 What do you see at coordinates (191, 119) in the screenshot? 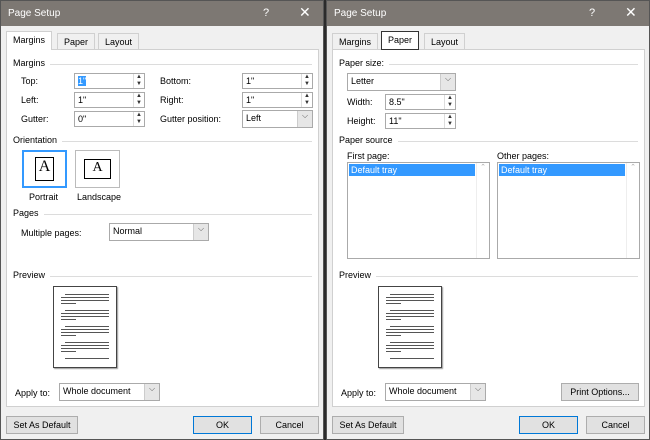
I see `gutter-position-label: Gutter position:` at bounding box center [191, 119].